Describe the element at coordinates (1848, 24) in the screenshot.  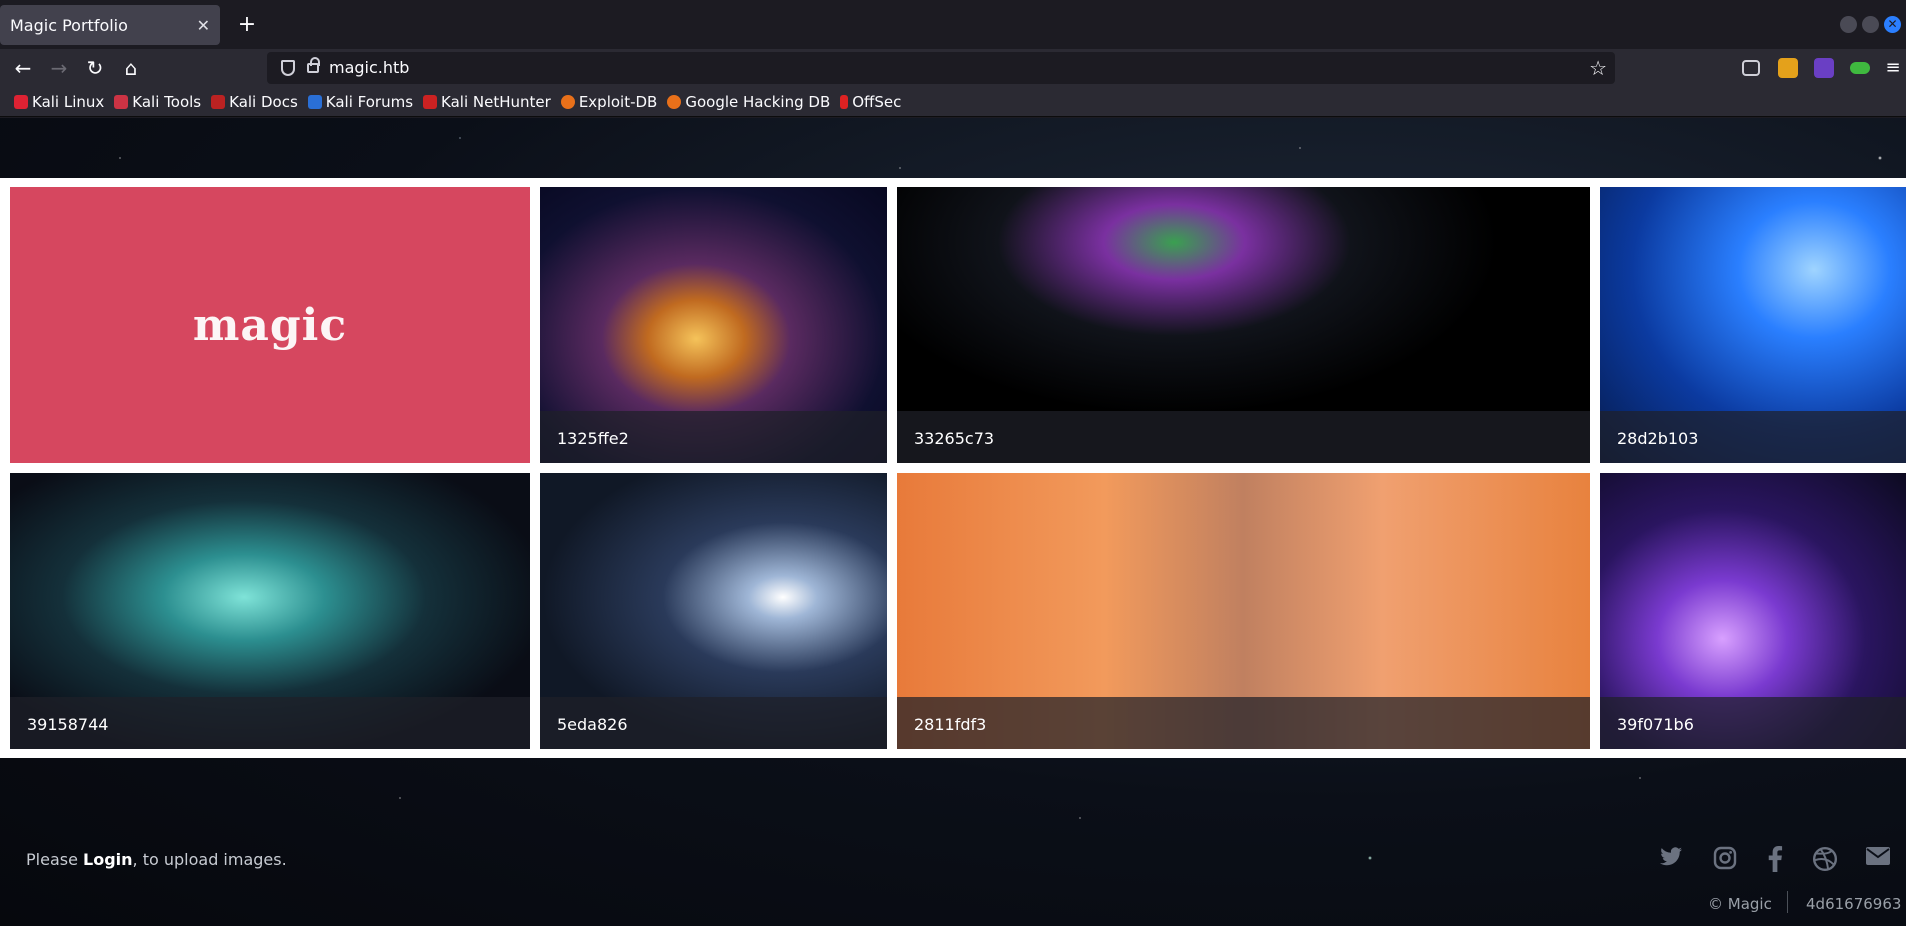
I see `minimize-window-icon` at that location.